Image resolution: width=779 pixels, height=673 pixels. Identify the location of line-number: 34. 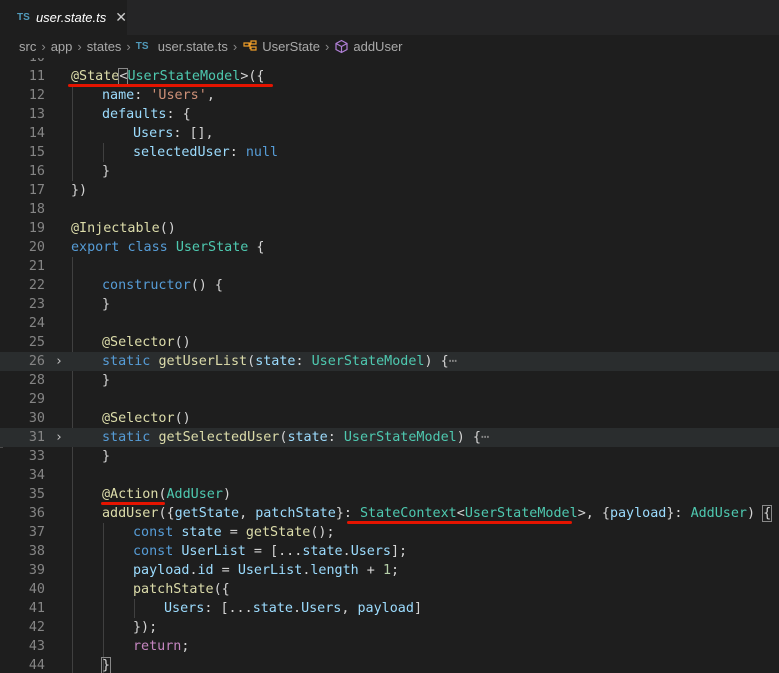
(36, 475).